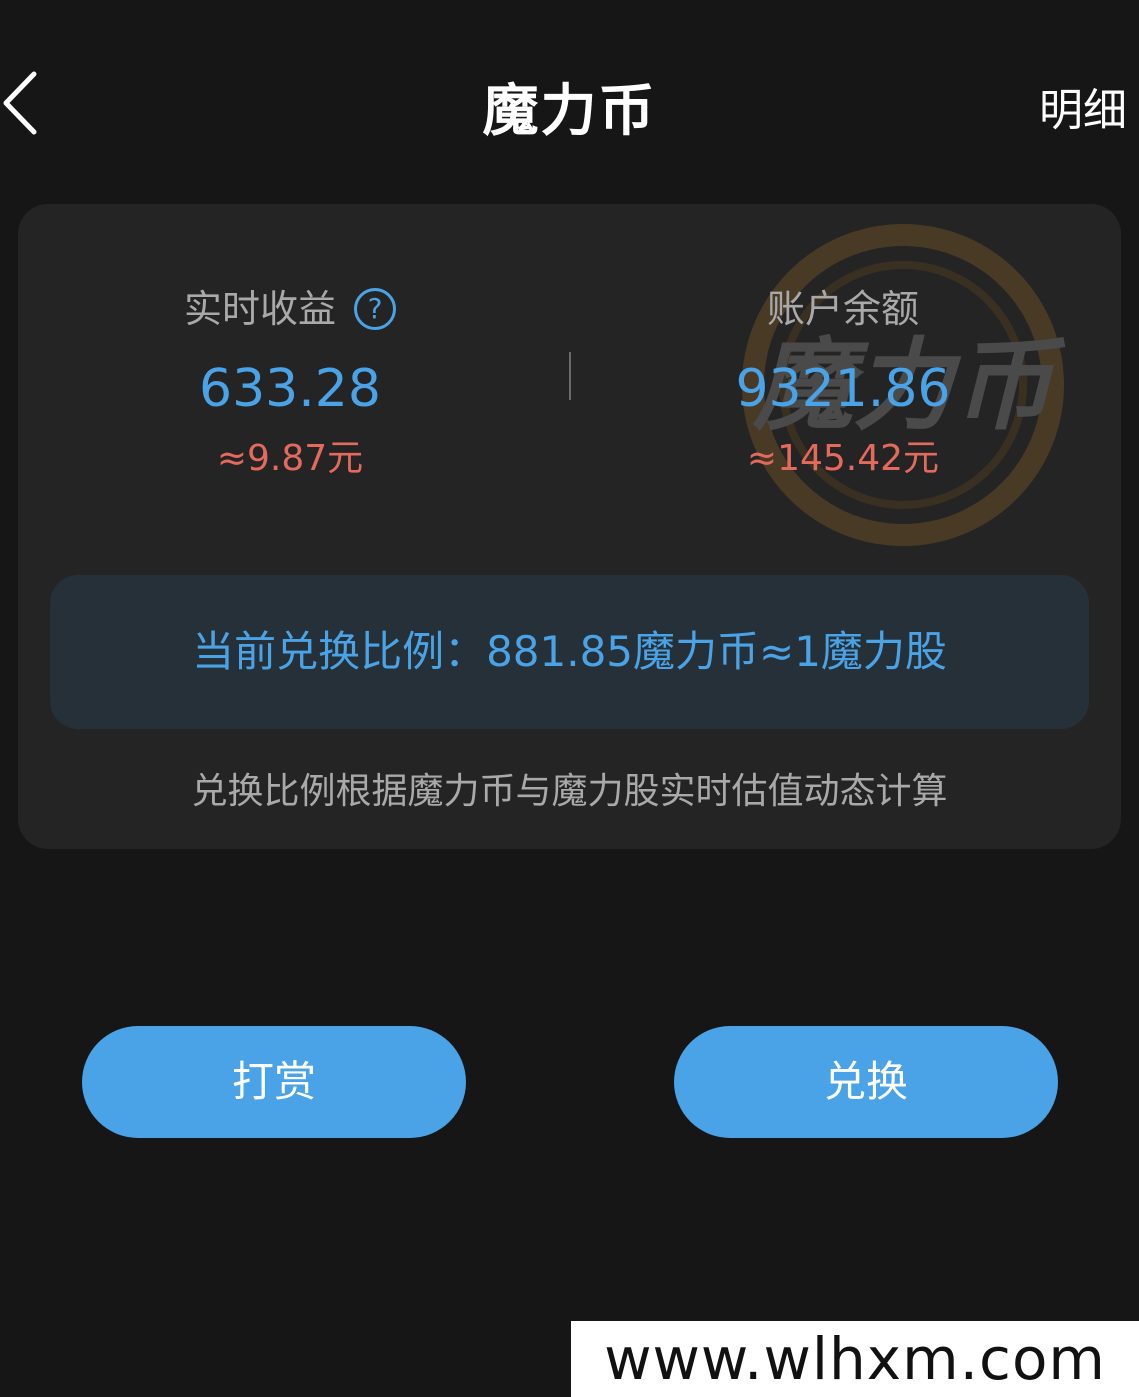 The image size is (1139, 1397). Describe the element at coordinates (570, 376) in the screenshot. I see `stat-divider` at that location.